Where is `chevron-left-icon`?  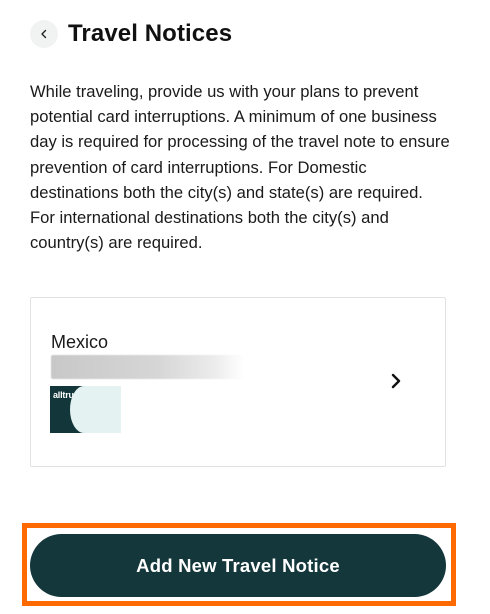
chevron-left-icon is located at coordinates (44, 34).